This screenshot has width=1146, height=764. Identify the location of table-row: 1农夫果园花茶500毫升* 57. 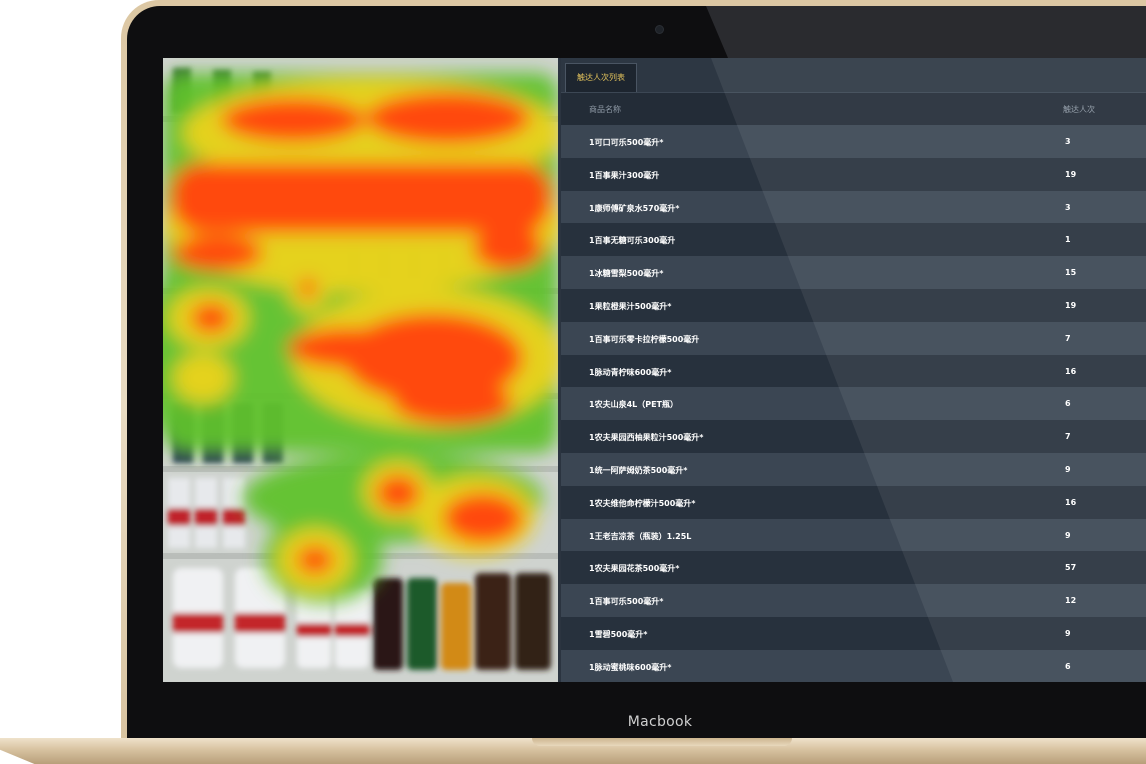
(853, 568).